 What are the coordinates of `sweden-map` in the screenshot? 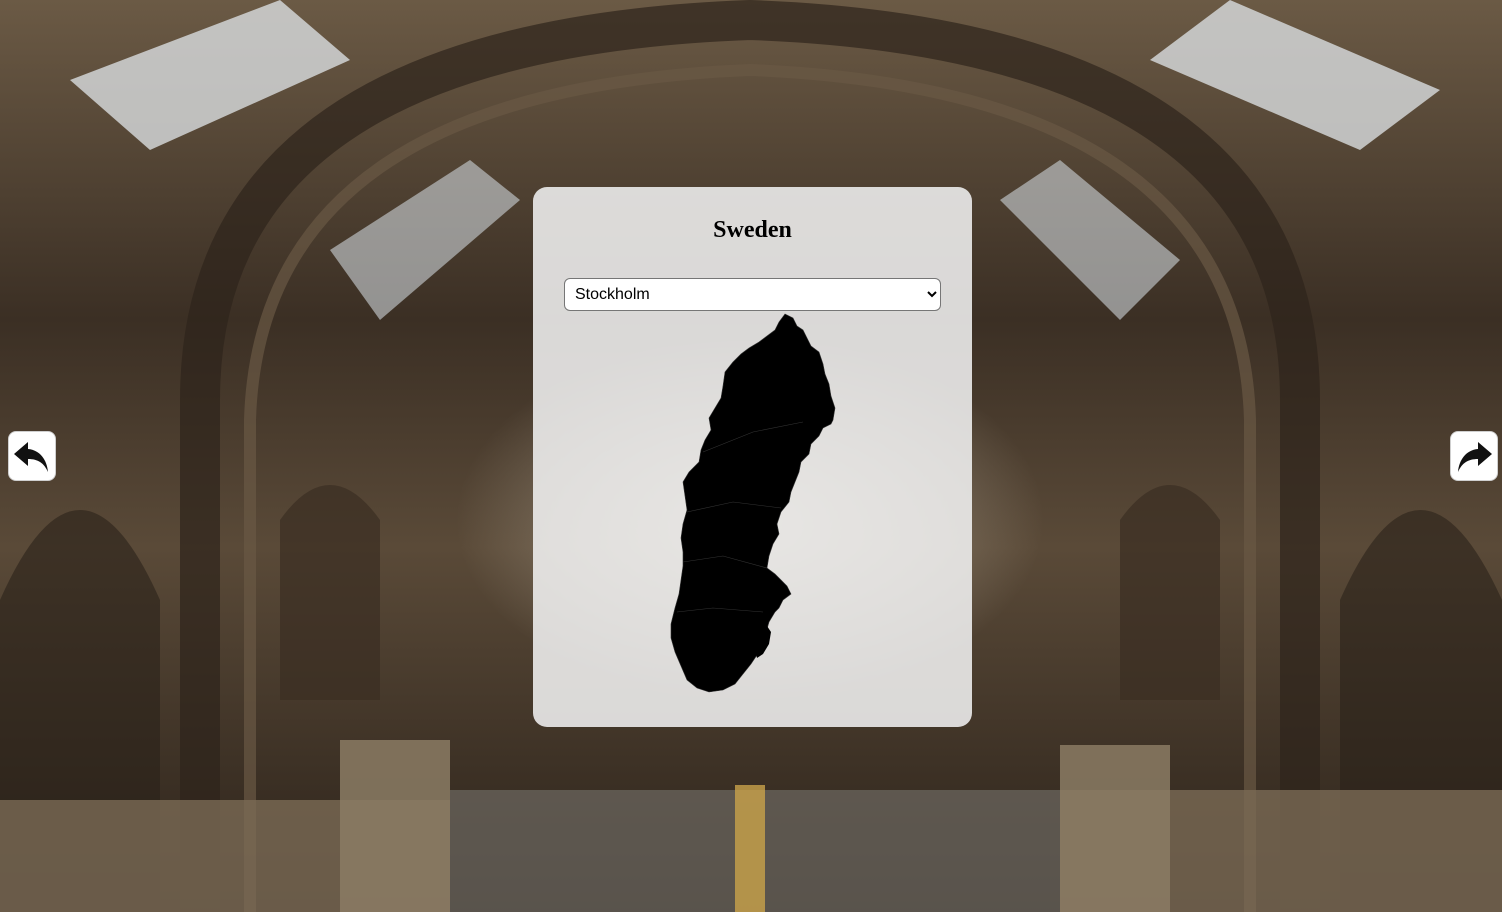 It's located at (753, 504).